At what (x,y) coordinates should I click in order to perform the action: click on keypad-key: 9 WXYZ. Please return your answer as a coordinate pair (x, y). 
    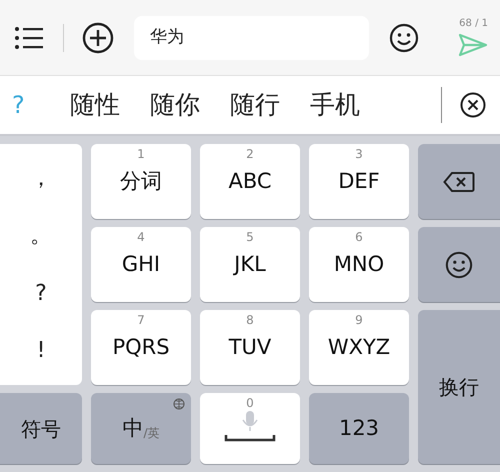
    Looking at the image, I should click on (359, 347).